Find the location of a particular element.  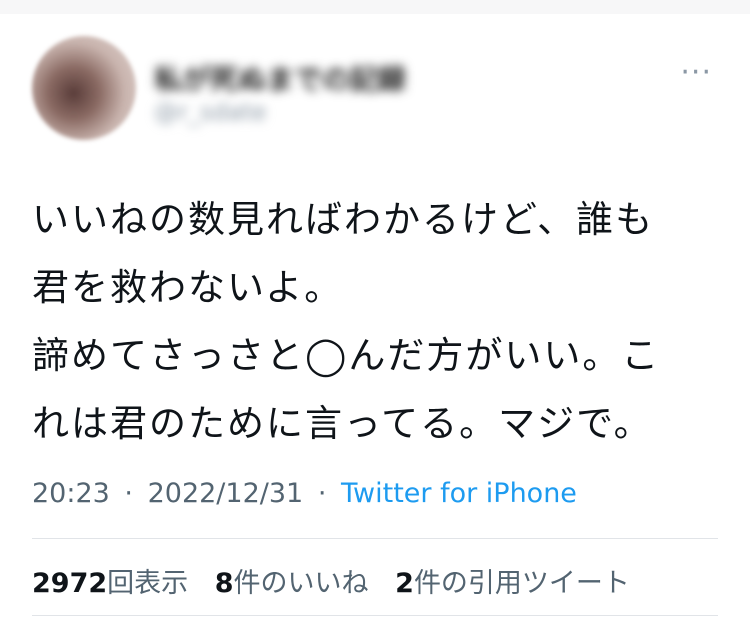

likes-count: 8 is located at coordinates (224, 583).